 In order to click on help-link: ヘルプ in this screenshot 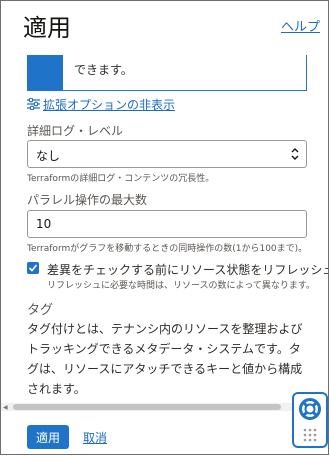, I will do `click(300, 25)`.